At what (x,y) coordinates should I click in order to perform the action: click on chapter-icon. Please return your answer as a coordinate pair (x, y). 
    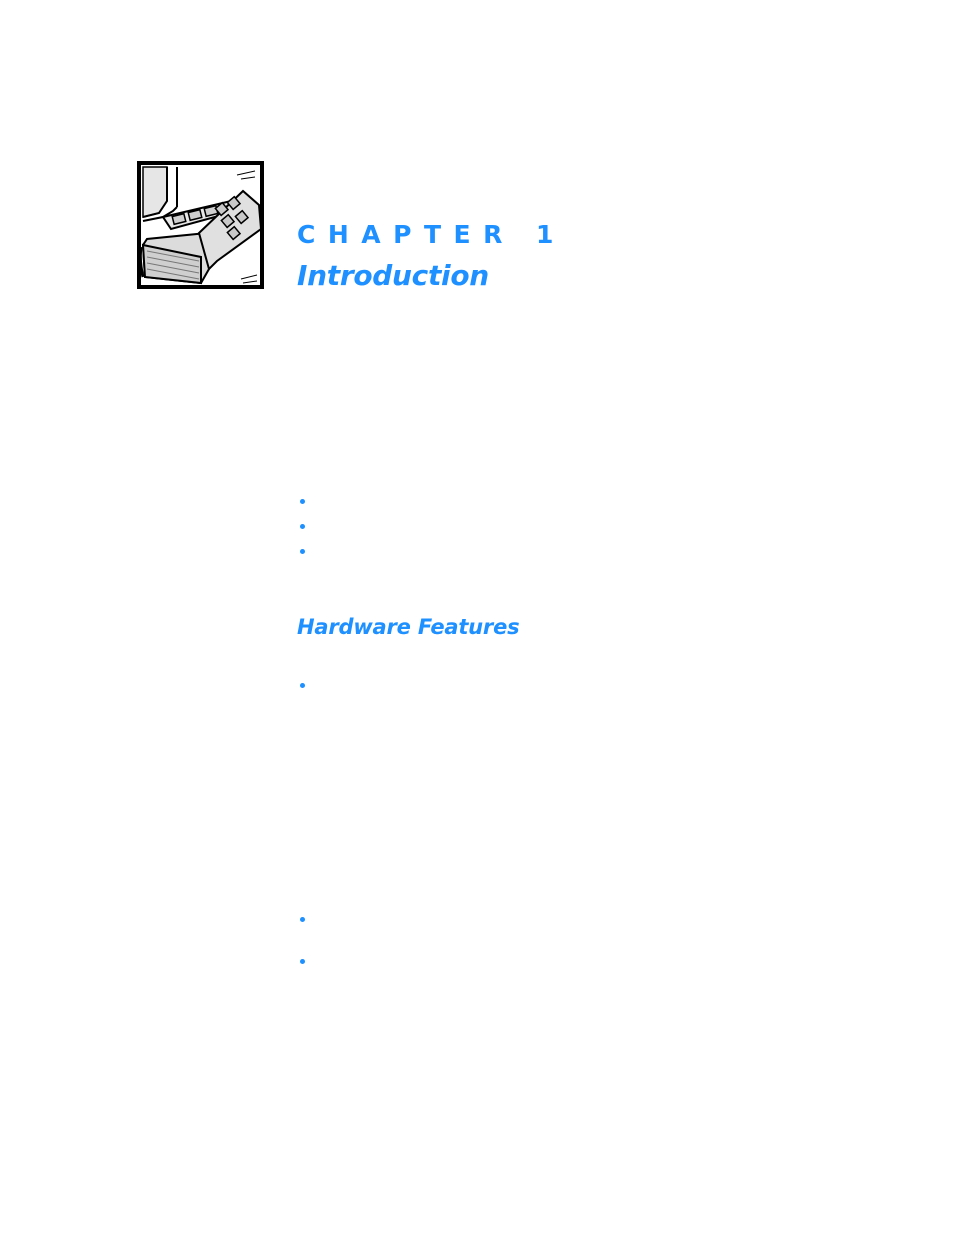
    Looking at the image, I should click on (200, 225).